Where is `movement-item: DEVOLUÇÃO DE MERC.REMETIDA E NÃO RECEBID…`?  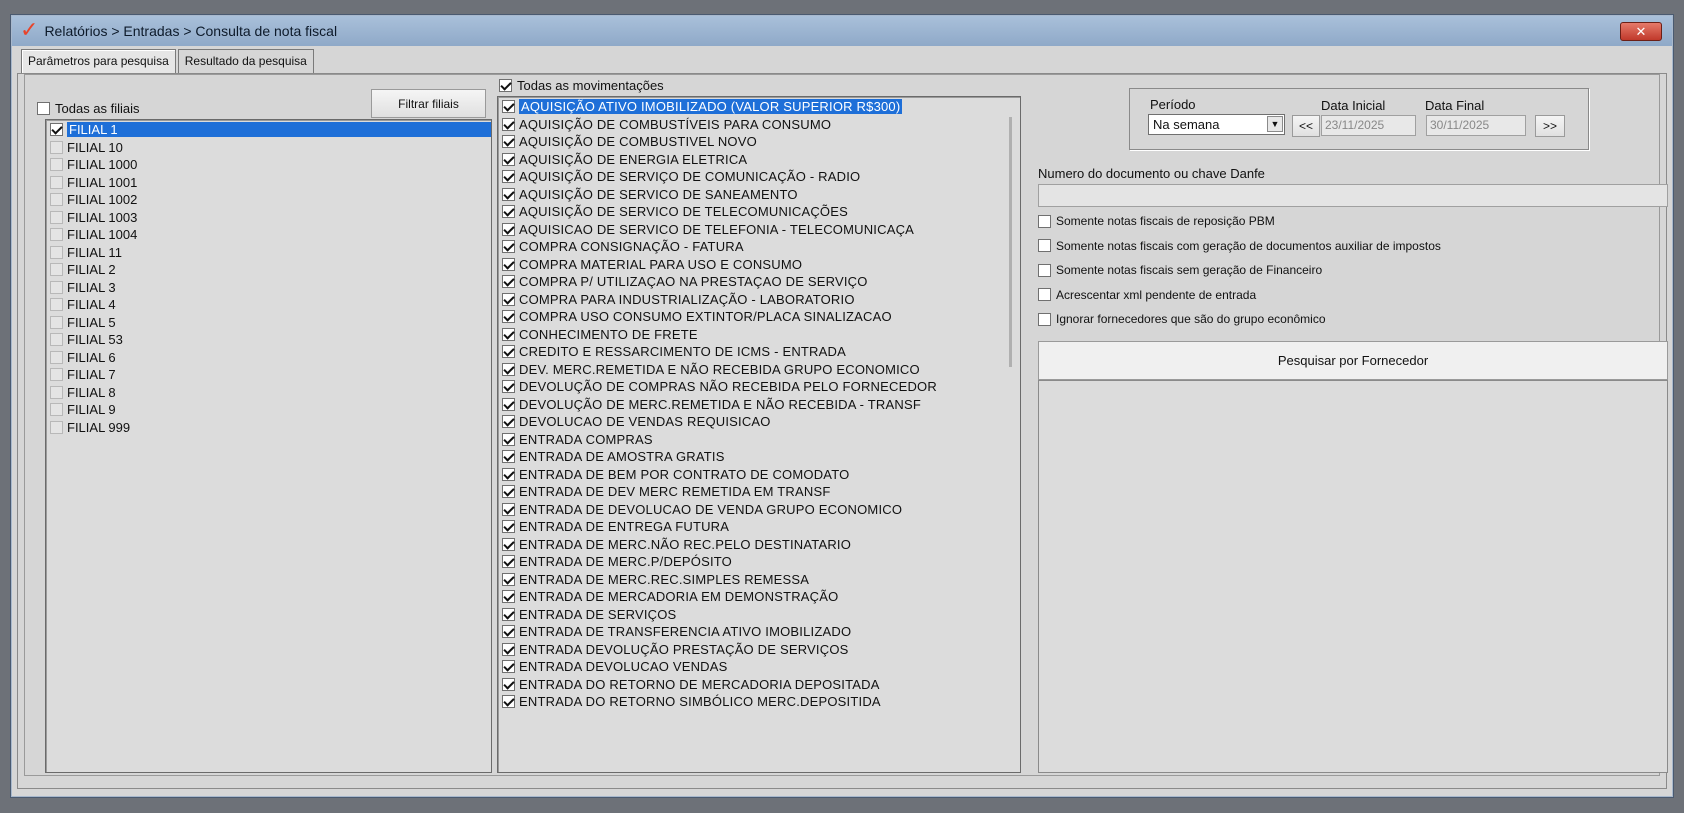 movement-item: DEVOLUÇÃO DE MERC.REMETIDA E NÃO RECEBID… is located at coordinates (759, 405).